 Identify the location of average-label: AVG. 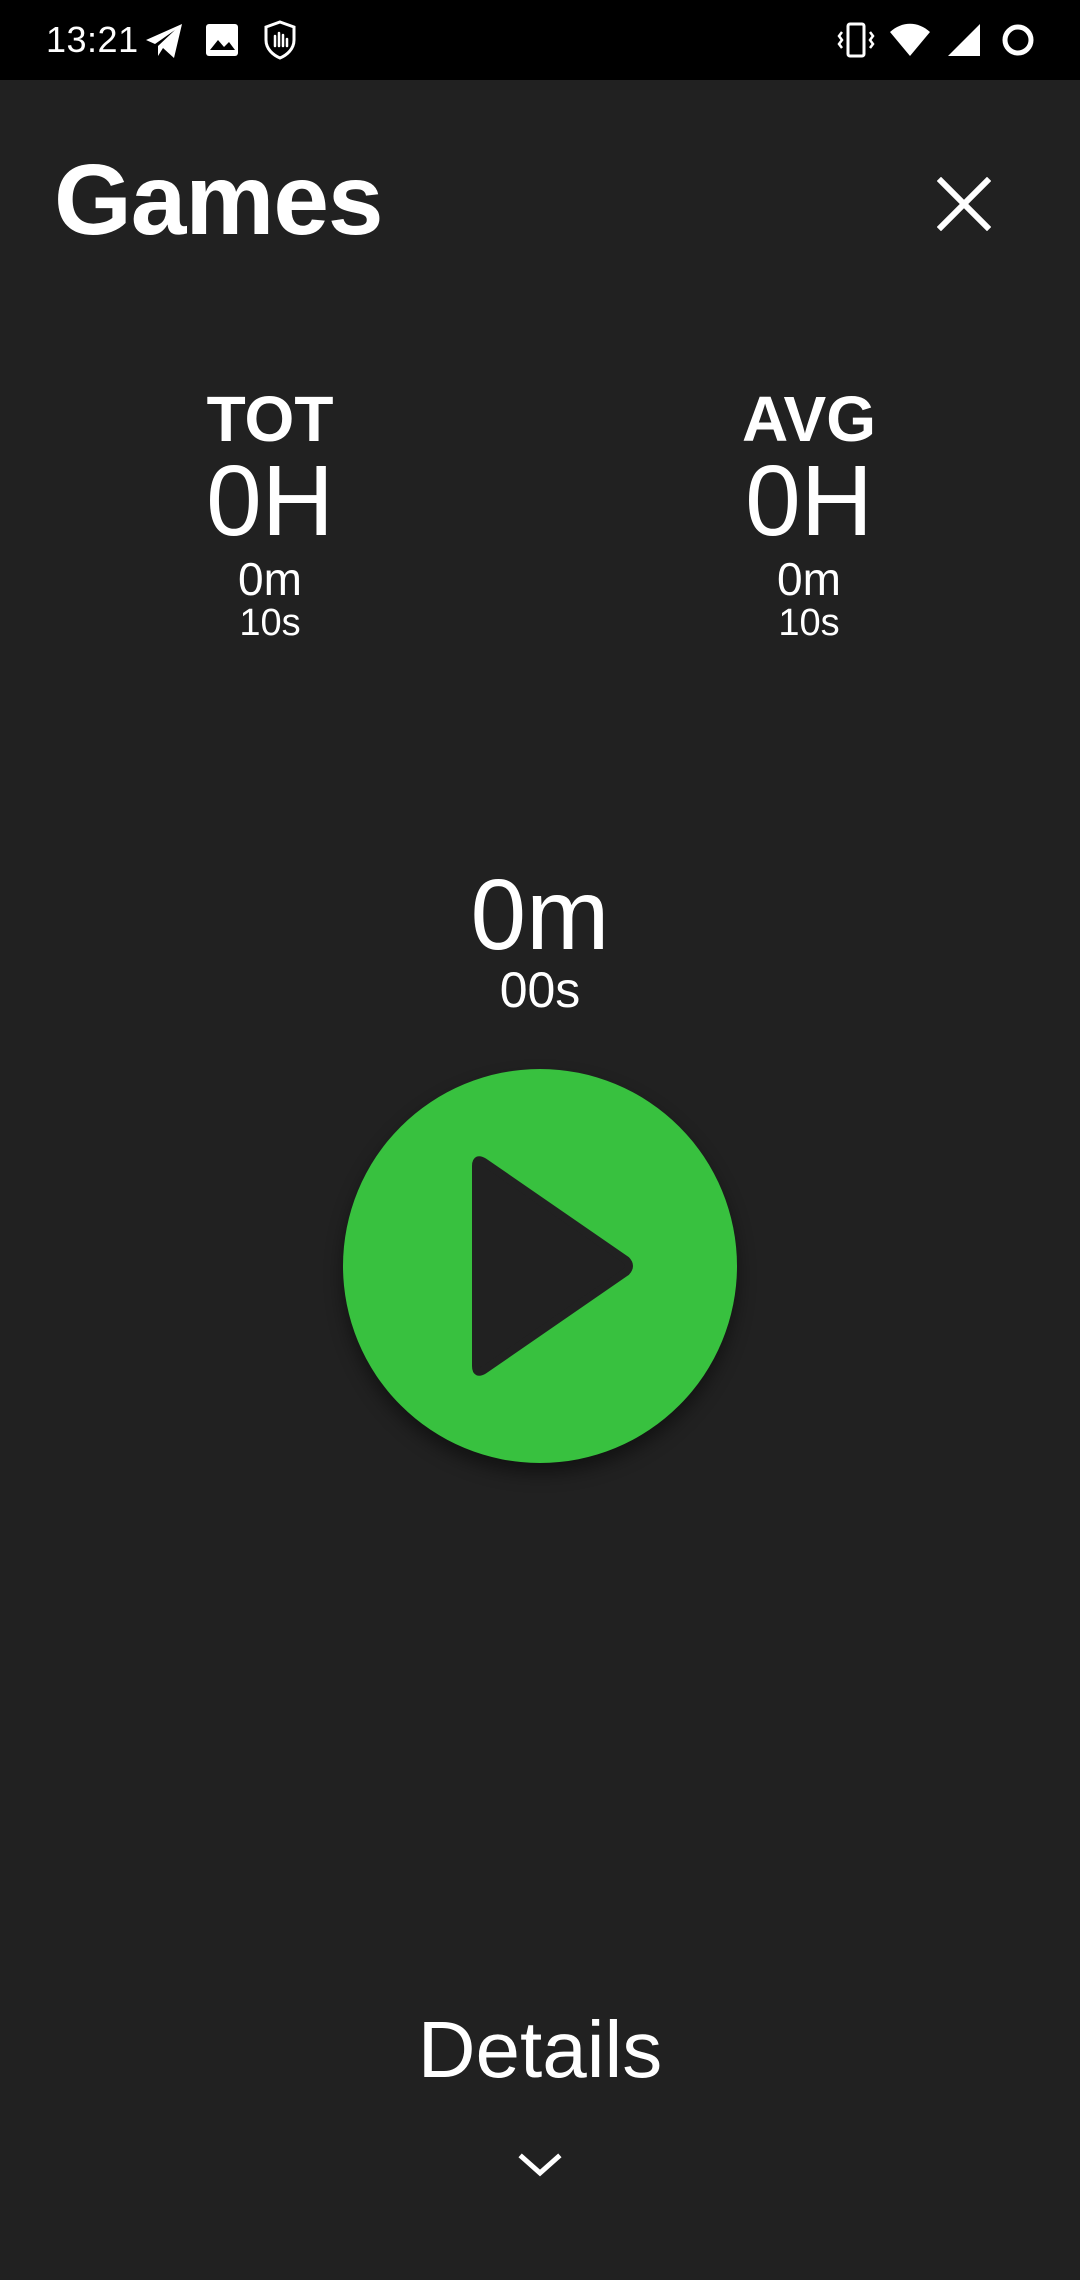
(809, 419).